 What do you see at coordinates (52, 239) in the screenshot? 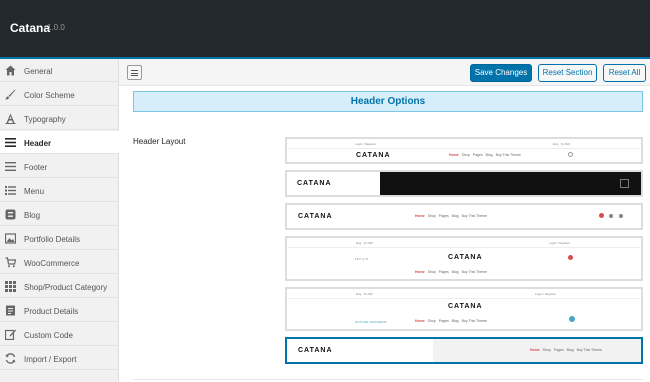
I see `sidebar-item-label: Portfolio Details` at bounding box center [52, 239].